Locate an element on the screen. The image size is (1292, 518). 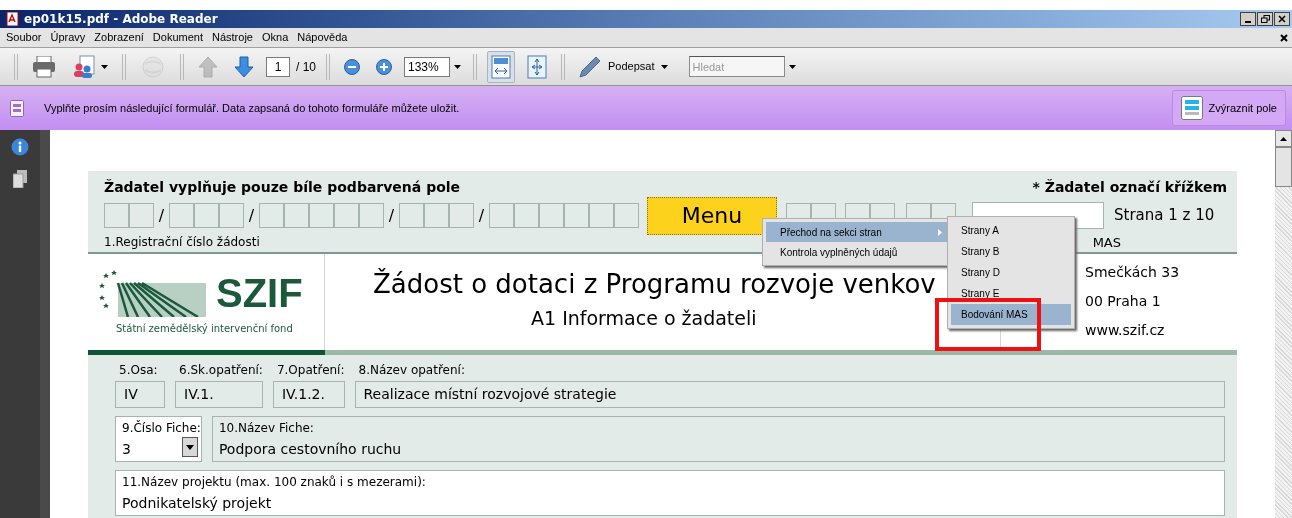
pdf-file-icon is located at coordinates (13, 19).